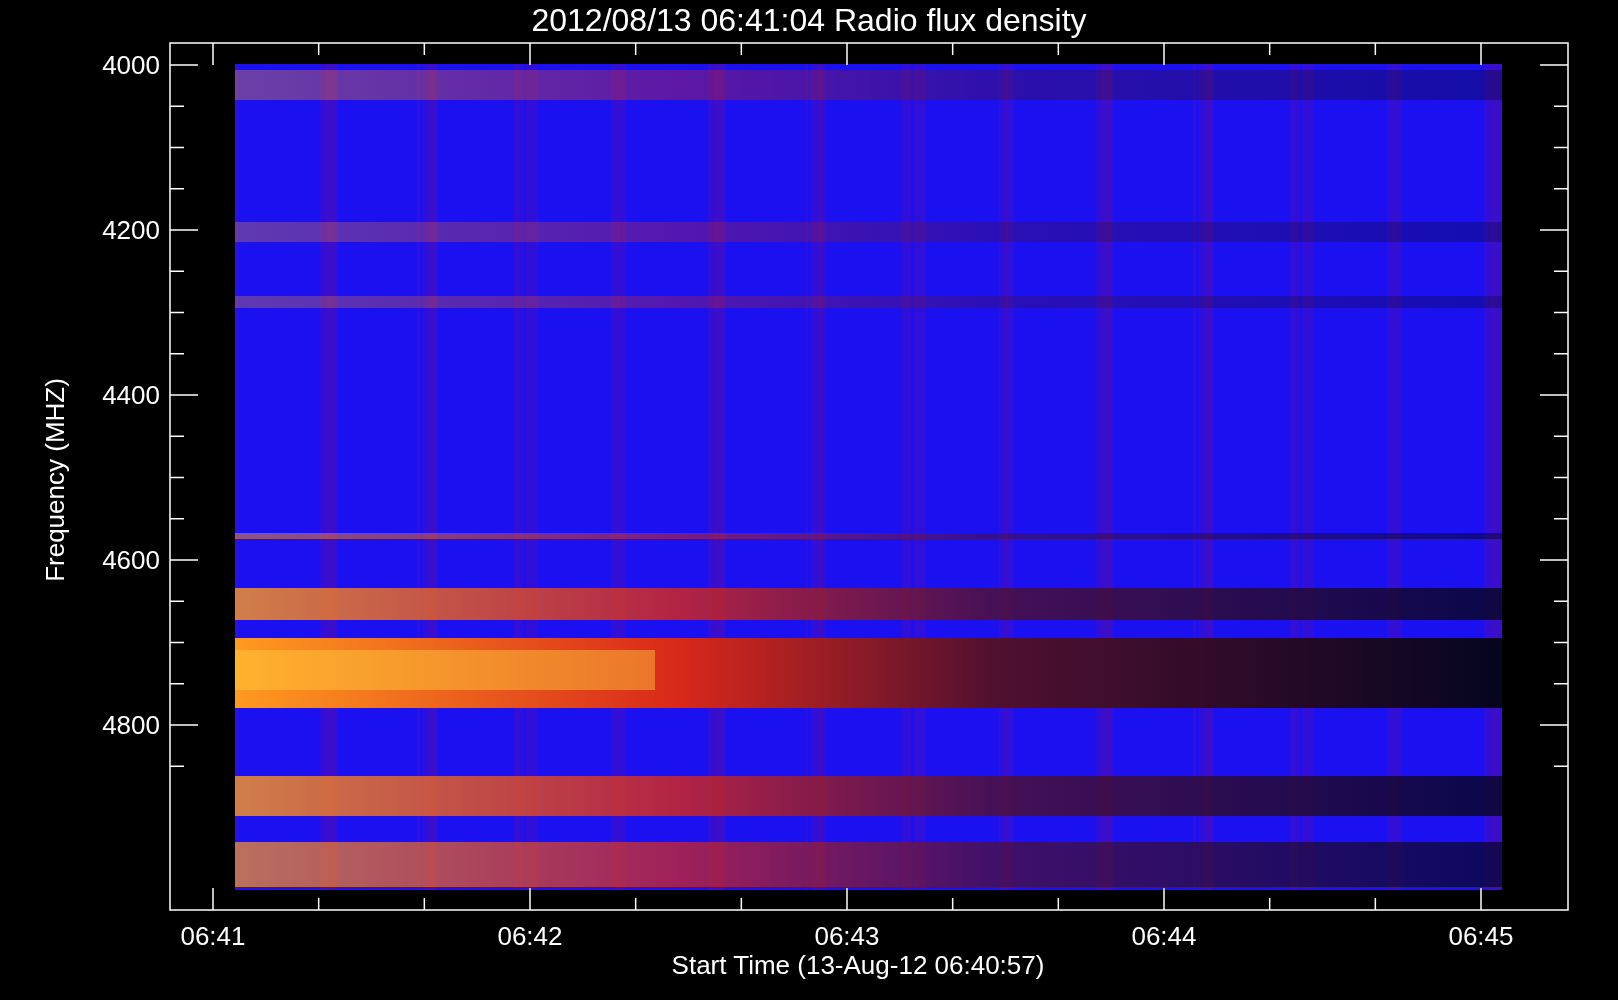 The height and width of the screenshot is (1000, 1618). What do you see at coordinates (131, 65) in the screenshot?
I see `y-tick-label: 4000` at bounding box center [131, 65].